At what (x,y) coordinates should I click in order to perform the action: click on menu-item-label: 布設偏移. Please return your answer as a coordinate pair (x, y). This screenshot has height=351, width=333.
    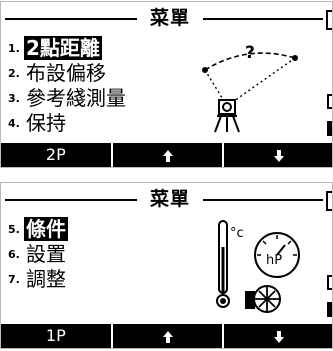
    Looking at the image, I should click on (66, 73).